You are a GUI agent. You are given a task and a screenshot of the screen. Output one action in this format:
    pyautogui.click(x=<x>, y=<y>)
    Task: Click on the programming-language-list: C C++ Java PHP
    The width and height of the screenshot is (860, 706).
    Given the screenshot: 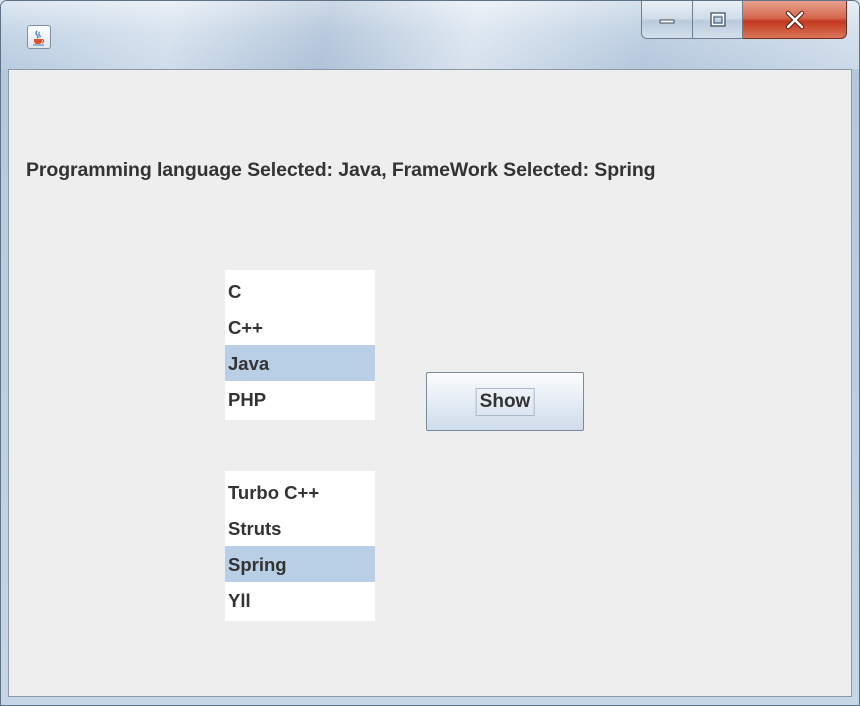 What is the action you would take?
    pyautogui.click(x=300, y=345)
    